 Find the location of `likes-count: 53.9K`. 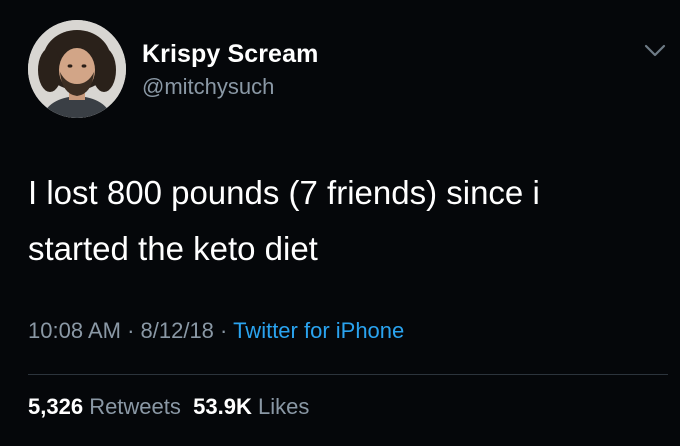

likes-count: 53.9K is located at coordinates (222, 406).